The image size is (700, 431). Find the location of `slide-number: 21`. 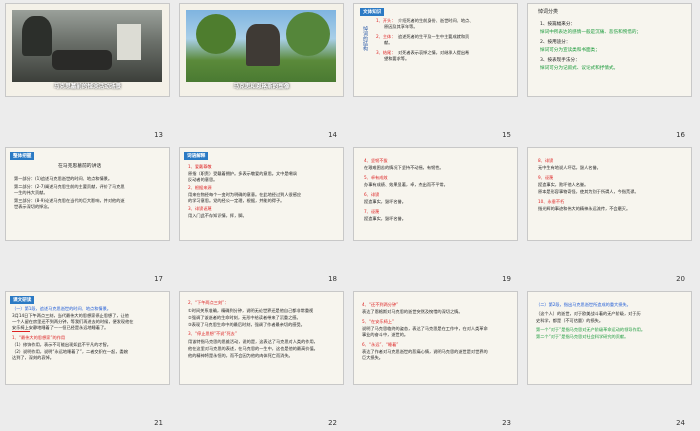

slide-number: 21 is located at coordinates (158, 423).